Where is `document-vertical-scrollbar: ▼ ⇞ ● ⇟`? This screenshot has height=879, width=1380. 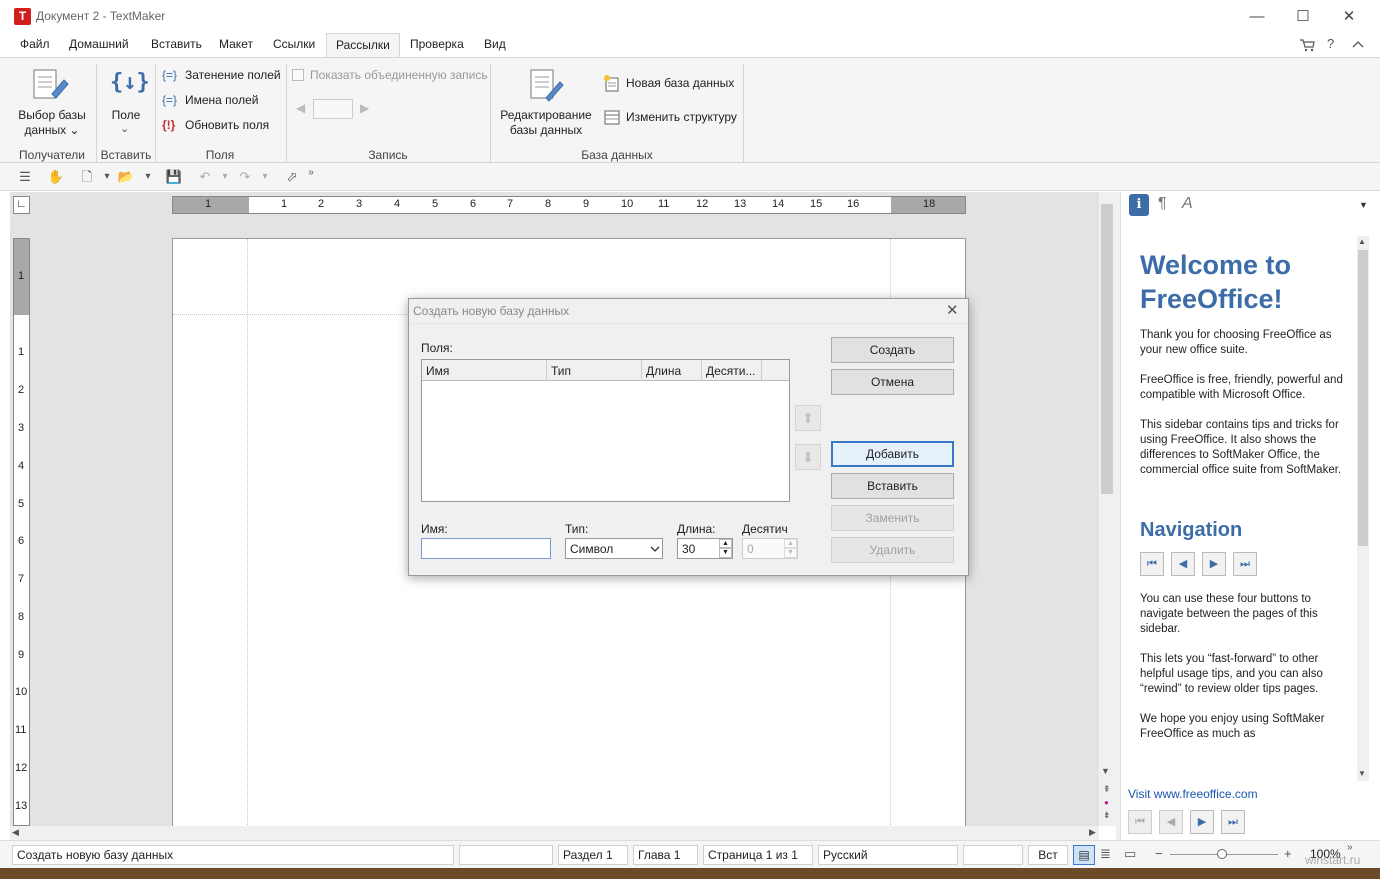 document-vertical-scrollbar: ▼ ⇞ ● ⇟ is located at coordinates (1107, 509).